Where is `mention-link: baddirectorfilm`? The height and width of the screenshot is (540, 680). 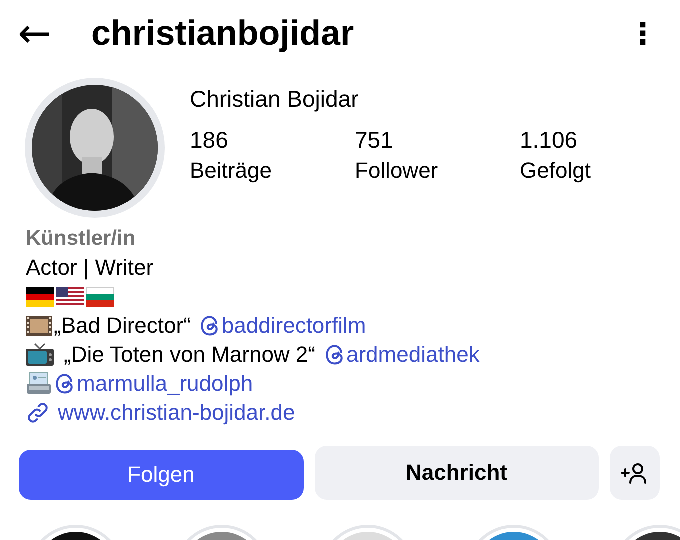 mention-link: baddirectorfilm is located at coordinates (282, 325).